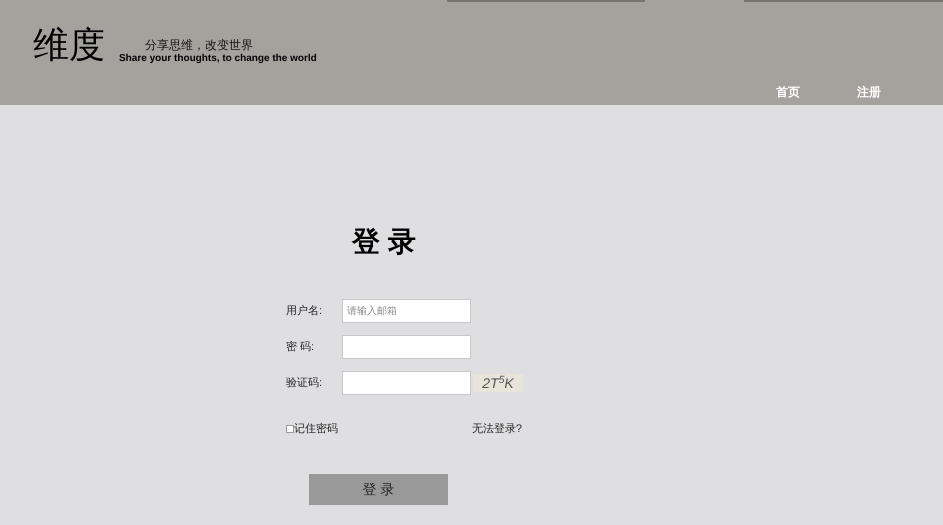 The height and width of the screenshot is (525, 943). Describe the element at coordinates (498, 383) in the screenshot. I see `captcha-image: 2T$^{5}$K` at that location.